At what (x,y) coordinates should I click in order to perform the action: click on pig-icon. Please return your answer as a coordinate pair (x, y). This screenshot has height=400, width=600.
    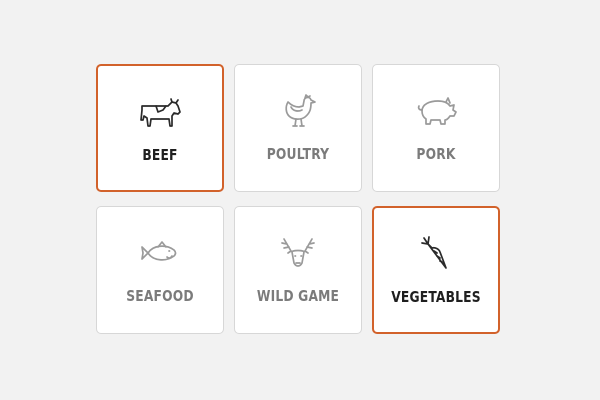
    Looking at the image, I should click on (436, 111).